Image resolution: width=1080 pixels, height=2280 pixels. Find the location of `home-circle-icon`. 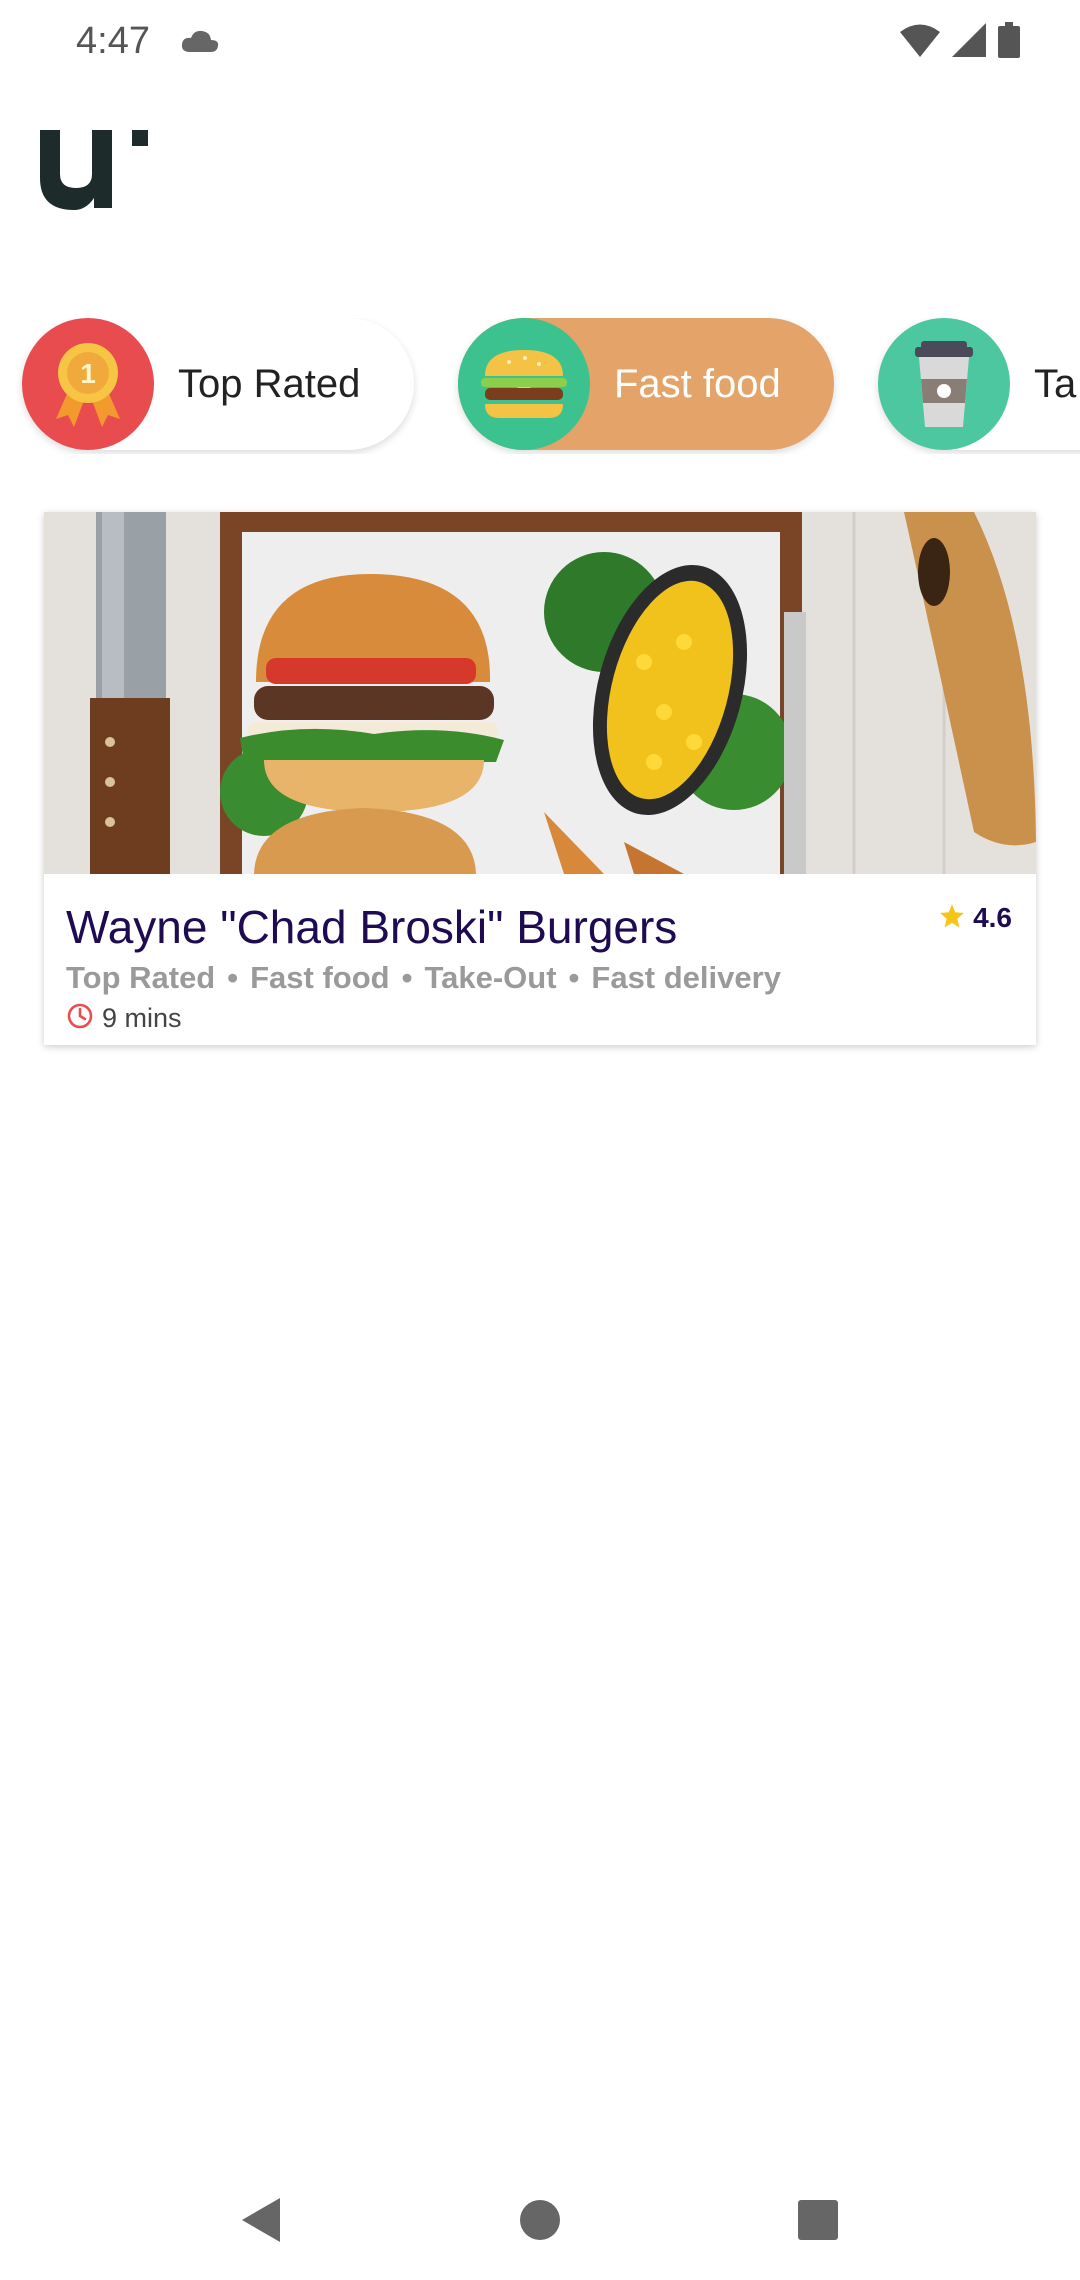

home-circle-icon is located at coordinates (540, 2220).